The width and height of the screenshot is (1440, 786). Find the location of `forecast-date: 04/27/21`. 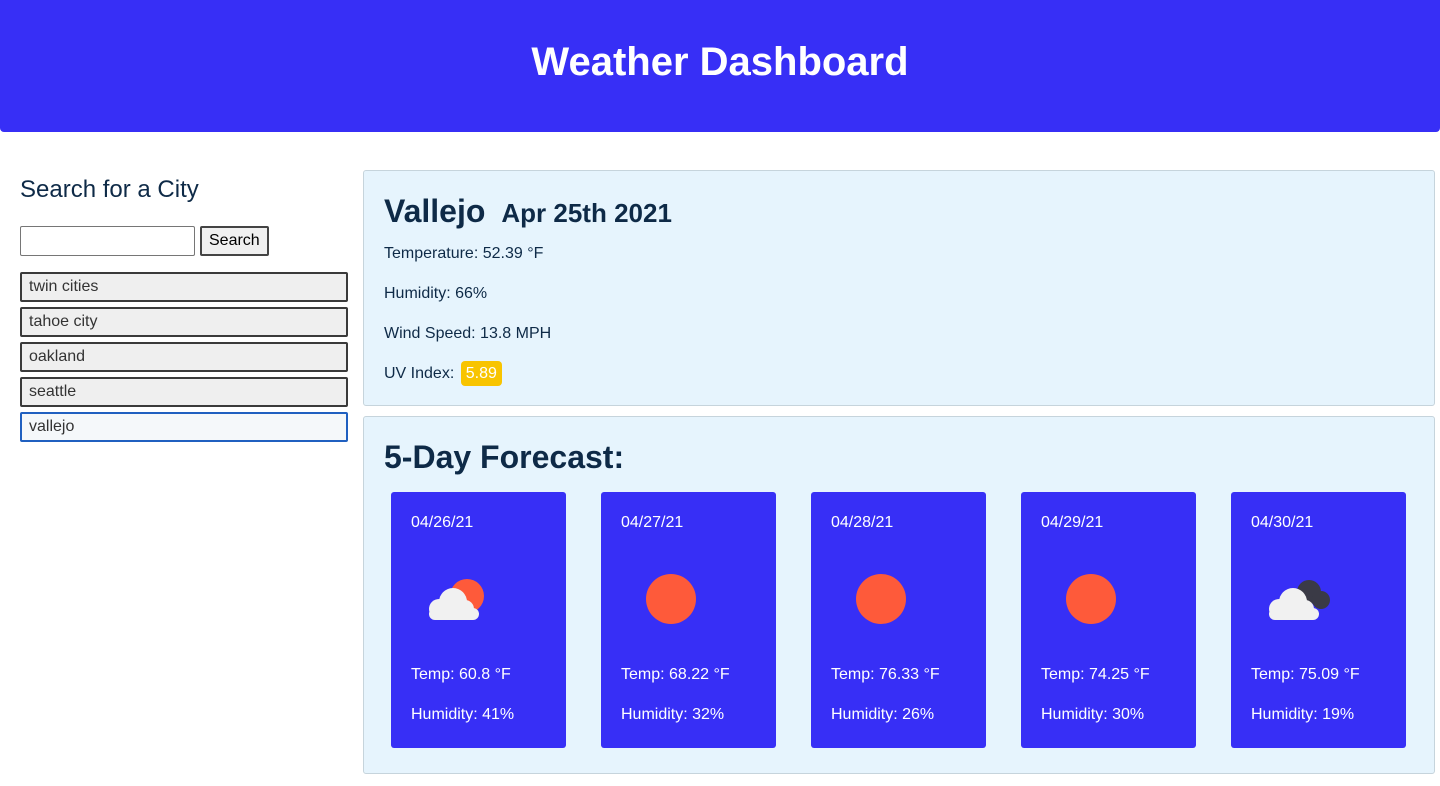

forecast-date: 04/27/21 is located at coordinates (652, 522).